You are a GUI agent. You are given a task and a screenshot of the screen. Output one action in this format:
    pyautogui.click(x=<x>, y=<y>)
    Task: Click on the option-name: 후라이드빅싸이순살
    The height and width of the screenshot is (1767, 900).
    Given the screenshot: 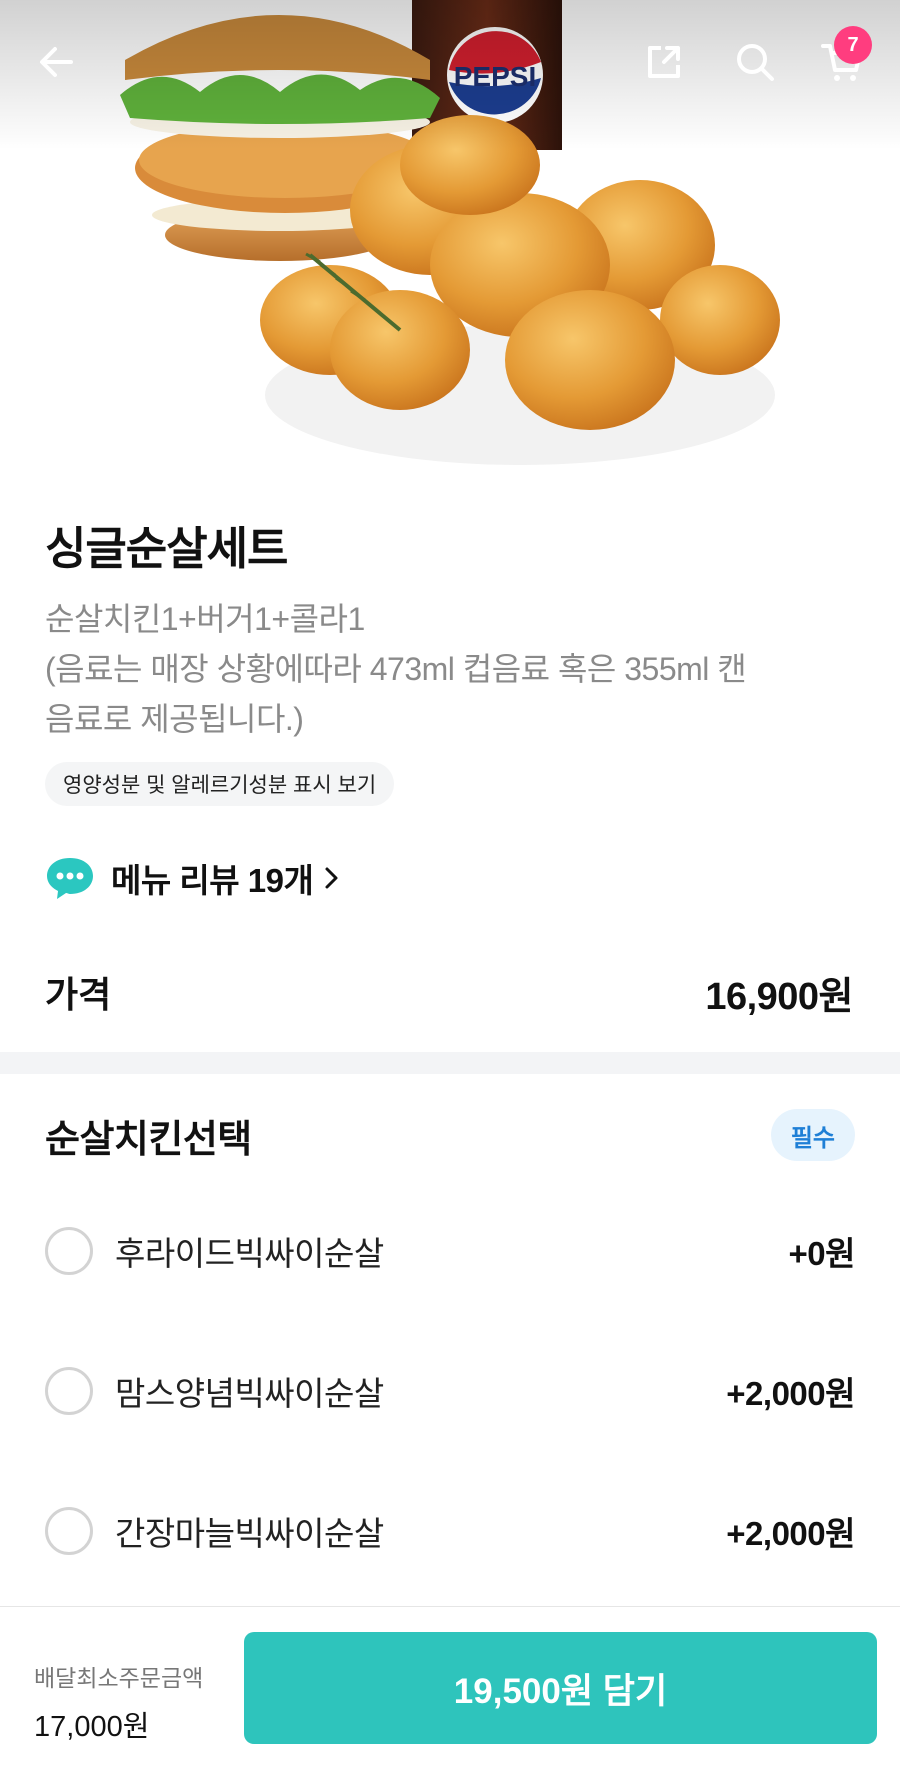 What is the action you would take?
    pyautogui.click(x=249, y=1253)
    